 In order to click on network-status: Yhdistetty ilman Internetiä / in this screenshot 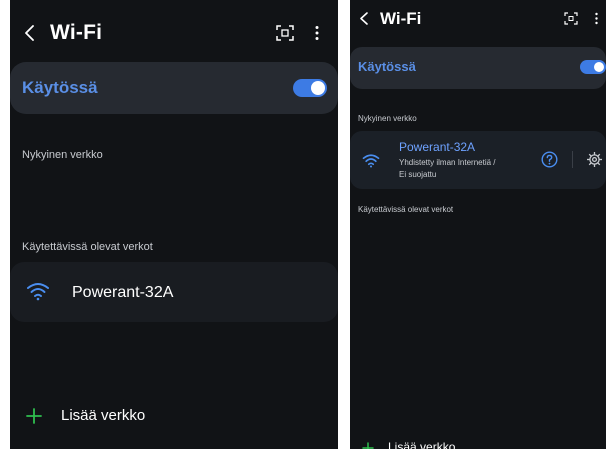, I will do `click(447, 162)`.